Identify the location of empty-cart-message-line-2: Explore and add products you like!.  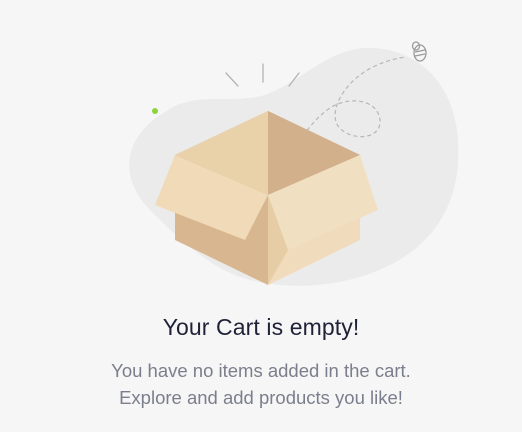
(261, 397).